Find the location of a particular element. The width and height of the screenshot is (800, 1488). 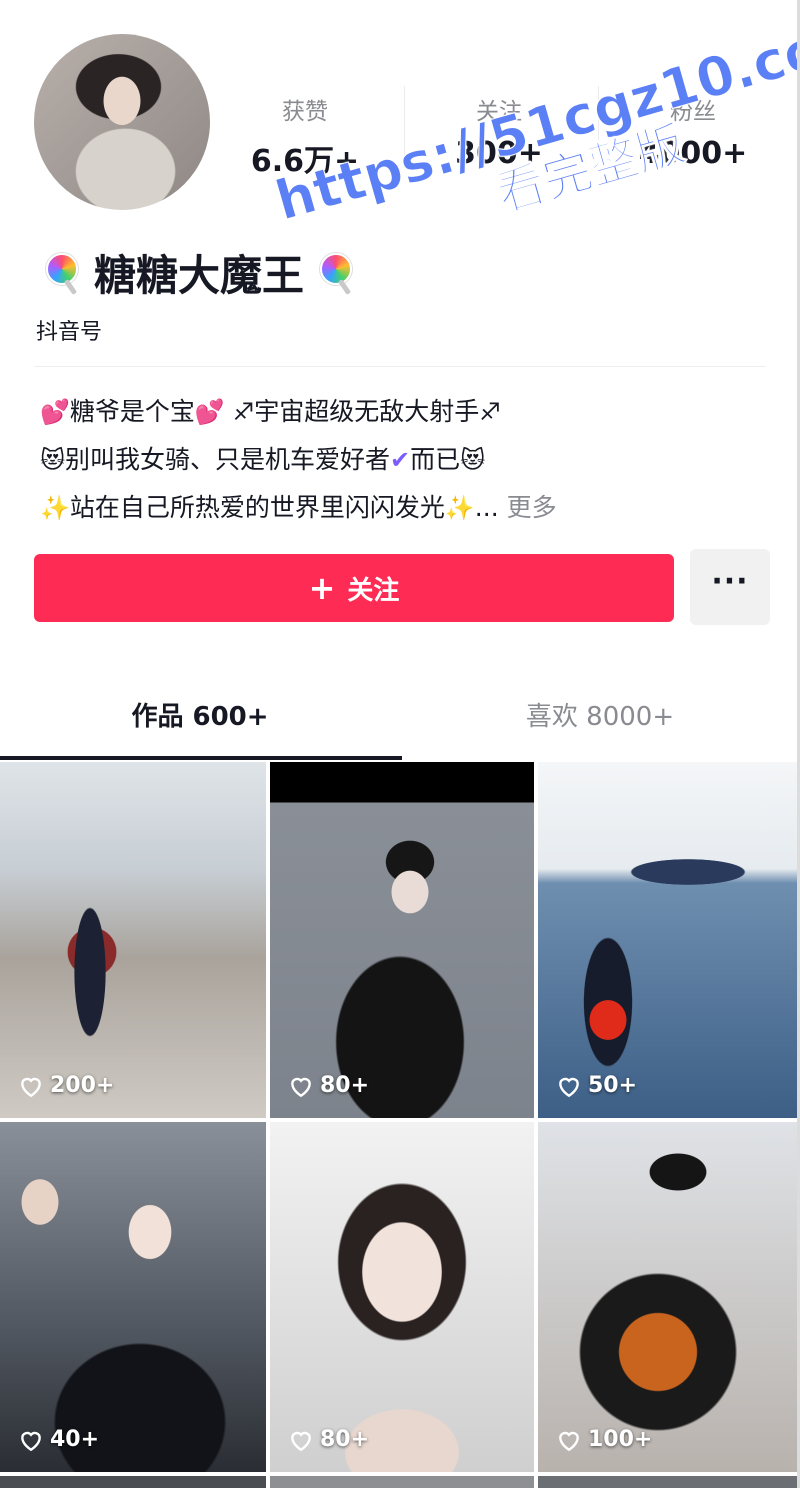

like-count: 40+ is located at coordinates (58, 1439).